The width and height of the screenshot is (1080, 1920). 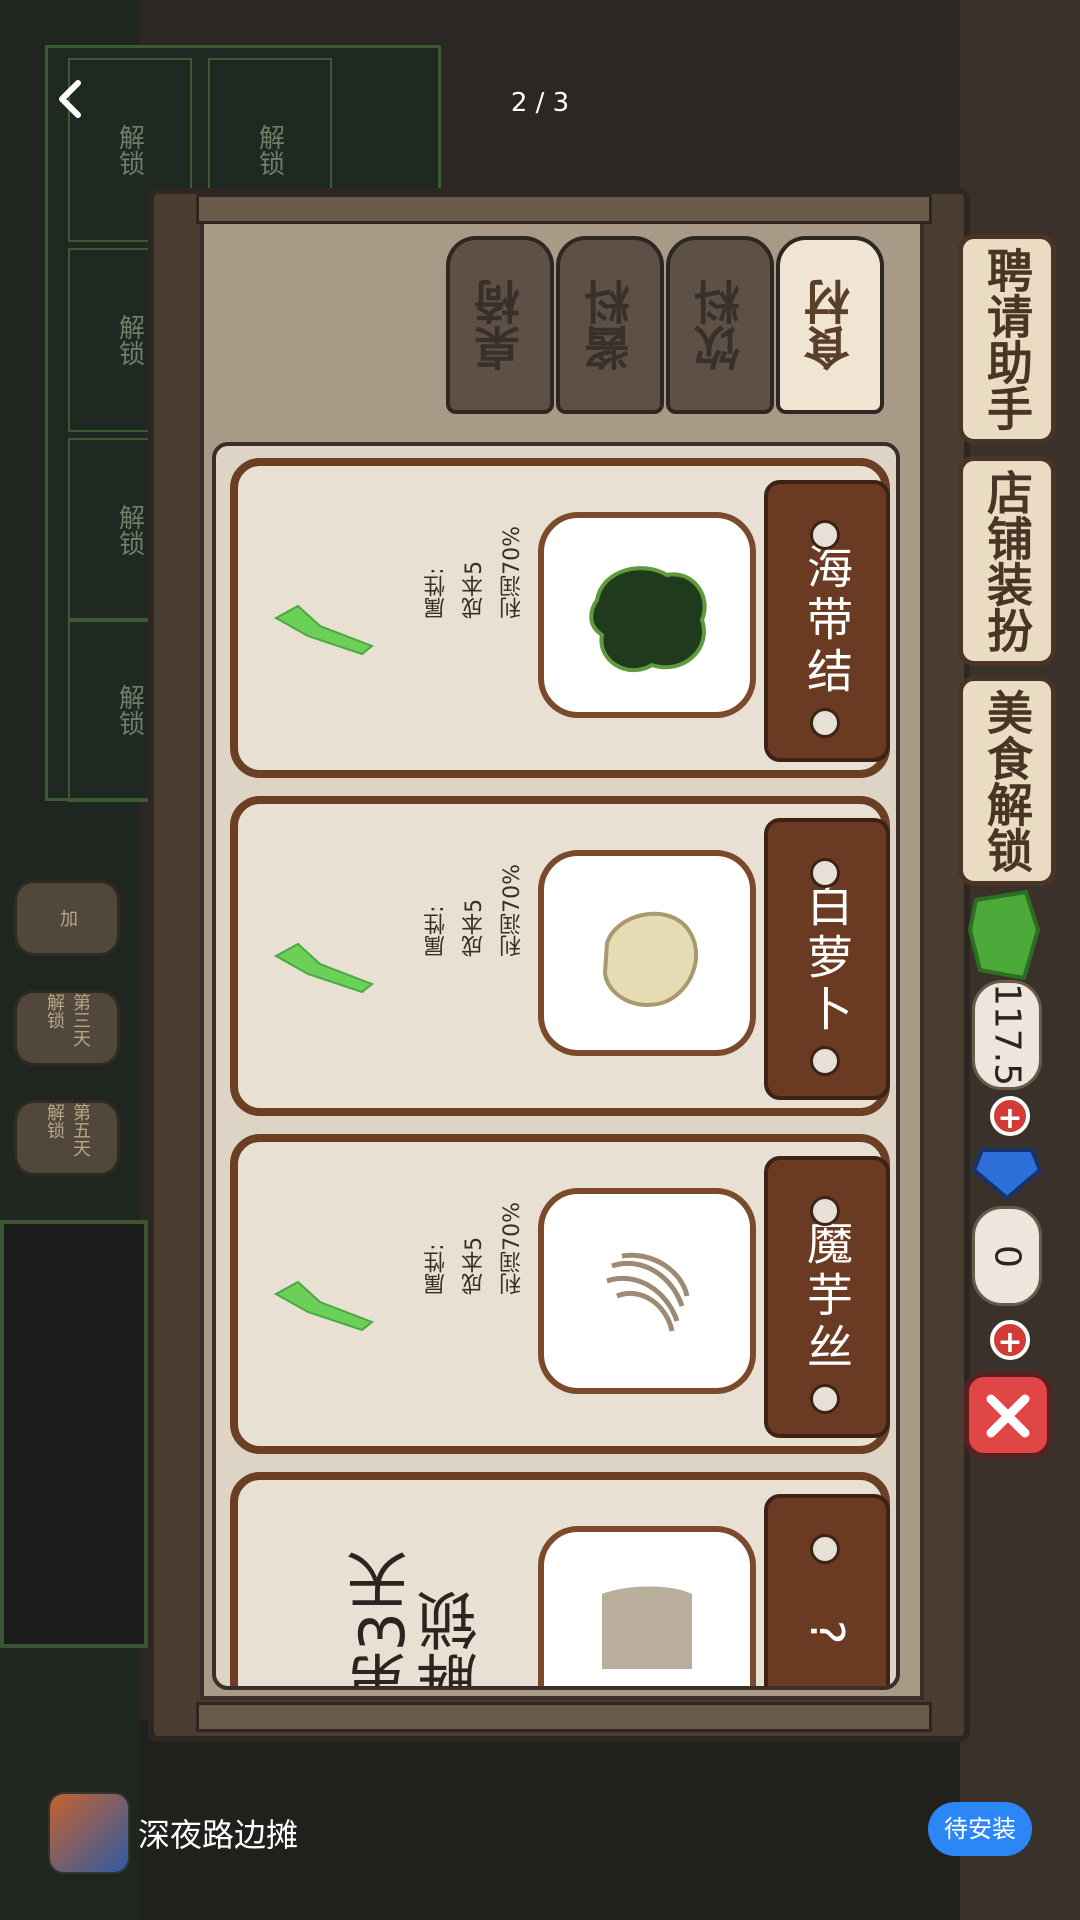 What do you see at coordinates (67, 1138) in the screenshot?
I see `background-pot: 第五天解锁` at bounding box center [67, 1138].